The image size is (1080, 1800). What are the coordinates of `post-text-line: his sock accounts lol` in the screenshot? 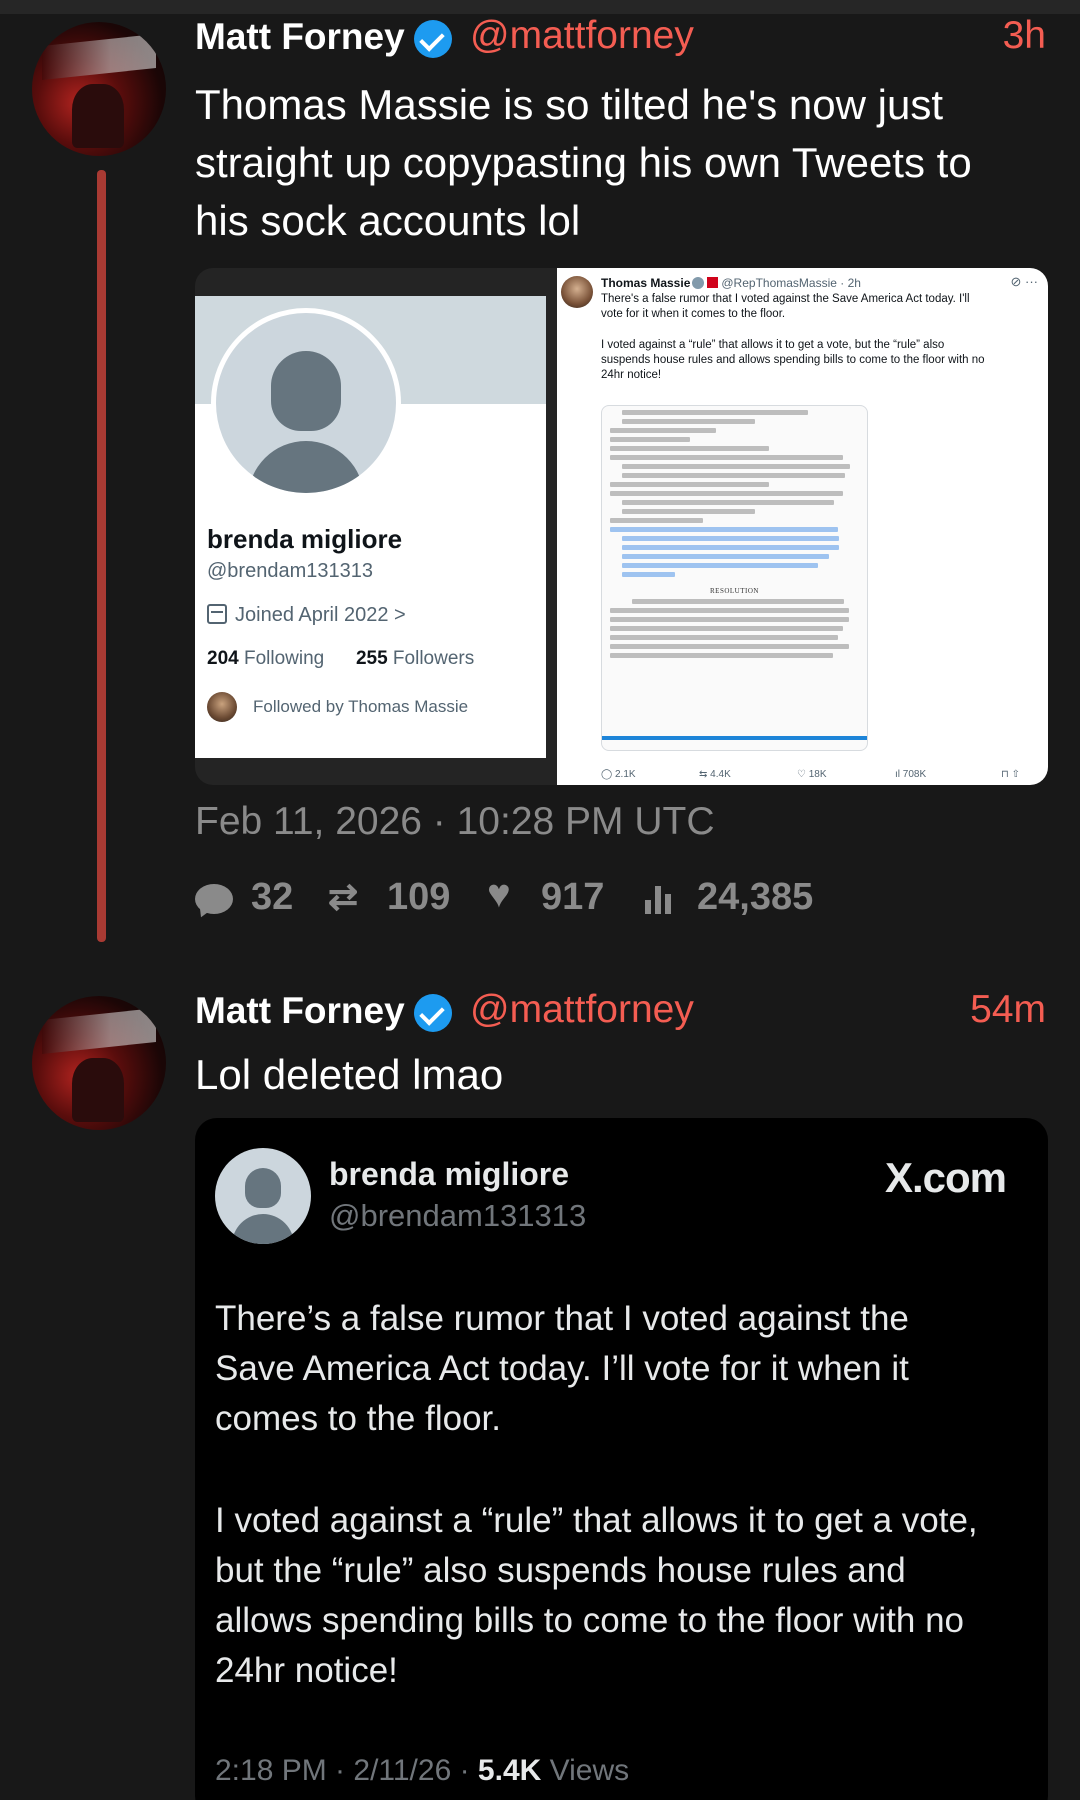 It's located at (388, 220).